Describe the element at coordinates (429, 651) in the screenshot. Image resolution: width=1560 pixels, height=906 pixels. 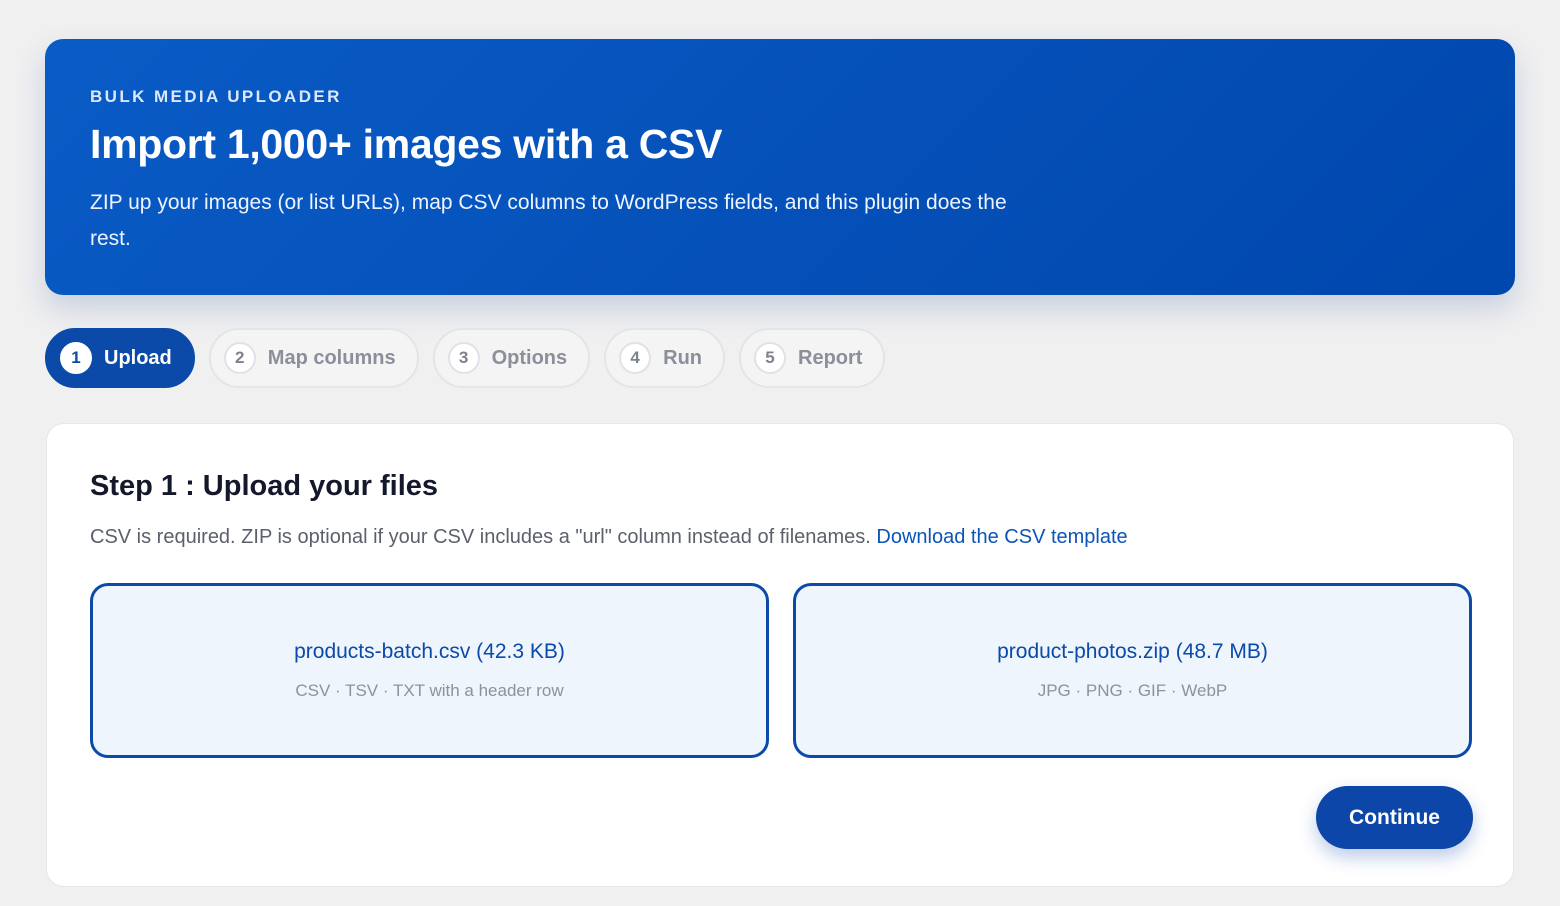
I see `csv-filename: products-batch.csv (42.3 KB)` at that location.